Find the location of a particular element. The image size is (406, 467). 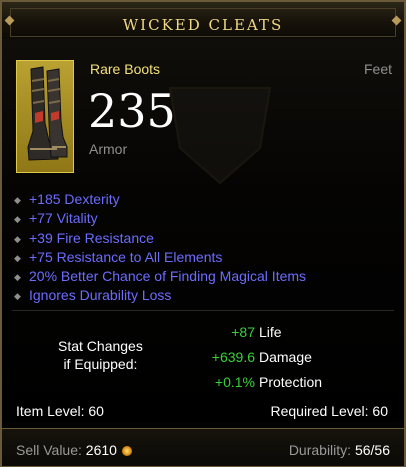

stat-change-row: +0.1% Protection is located at coordinates (263, 385).